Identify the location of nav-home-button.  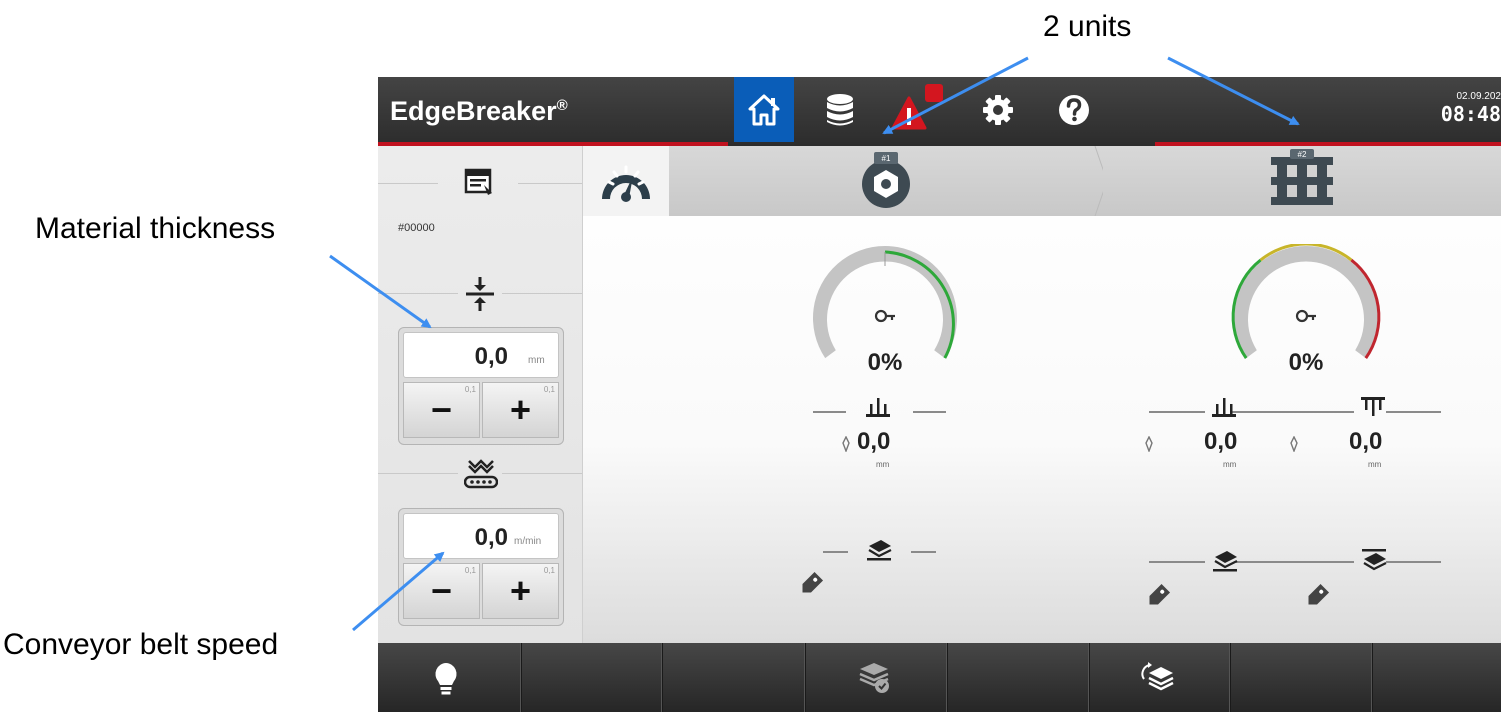
(764, 109).